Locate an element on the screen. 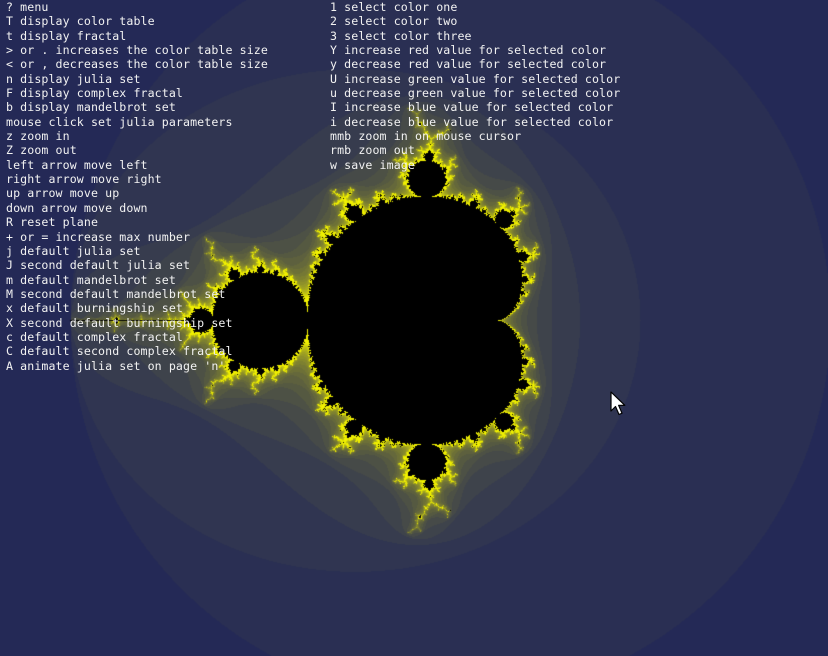  menu-line: > or . increases the color table size is located at coordinates (137, 50).